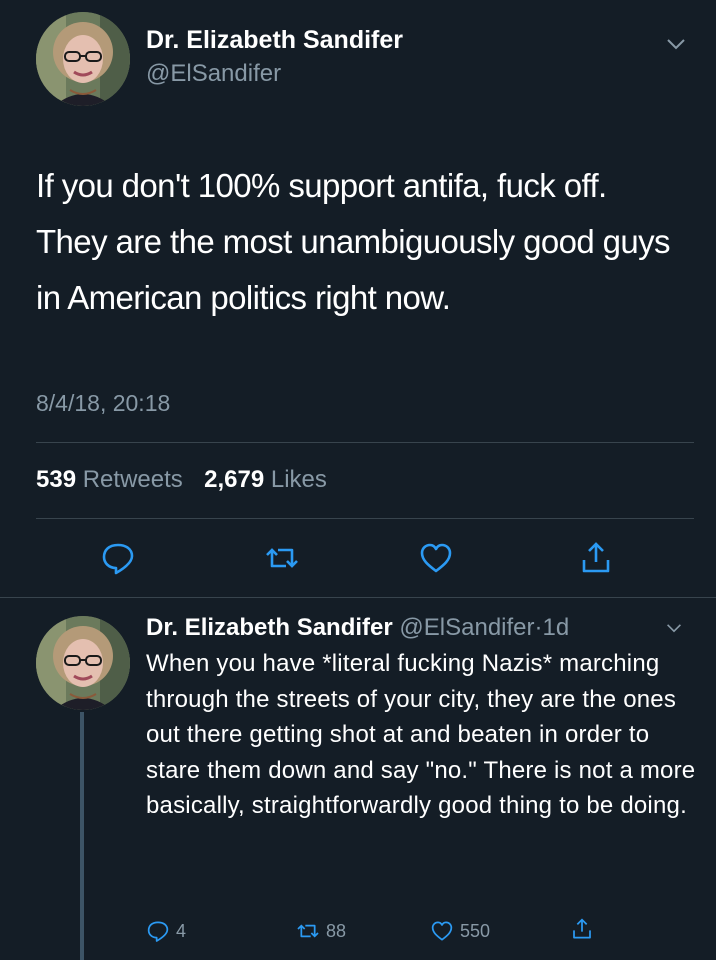 The width and height of the screenshot is (716, 960). I want to click on reply-handle: @ElSandifer, so click(466, 627).